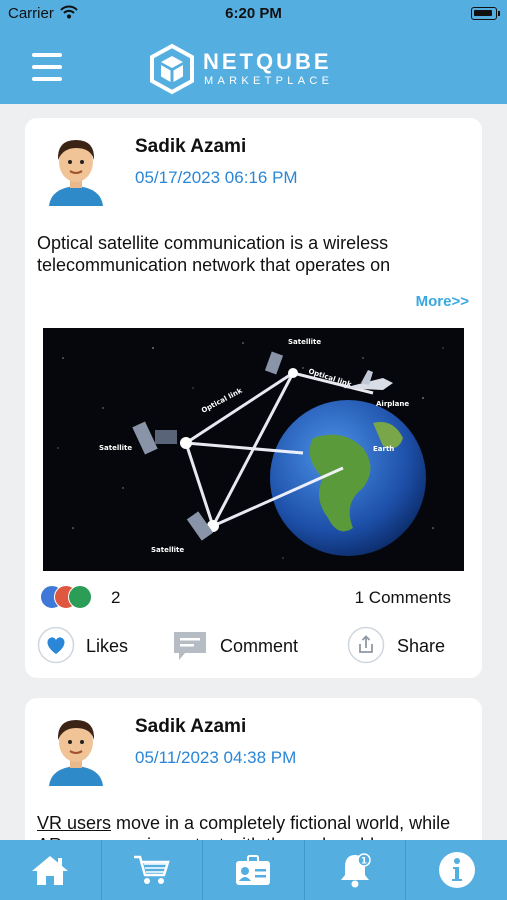  I want to click on image-label-satellite-top: Satellite, so click(304, 342).